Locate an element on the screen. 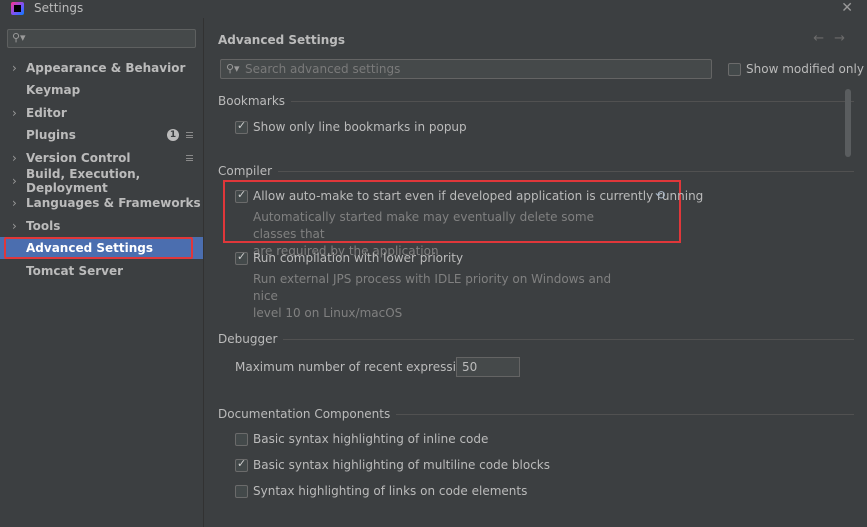 The width and height of the screenshot is (867, 527). sidebar-item-label: Advanced Settings is located at coordinates (90, 248).